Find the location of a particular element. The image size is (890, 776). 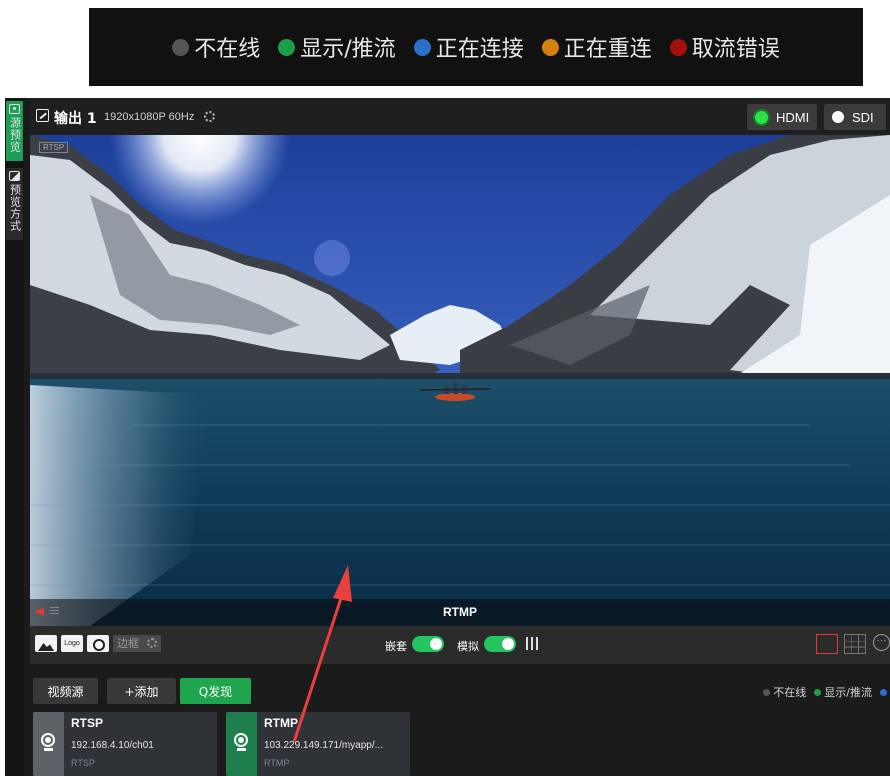

legend-stream-error: 取流错误 is located at coordinates (724, 47).